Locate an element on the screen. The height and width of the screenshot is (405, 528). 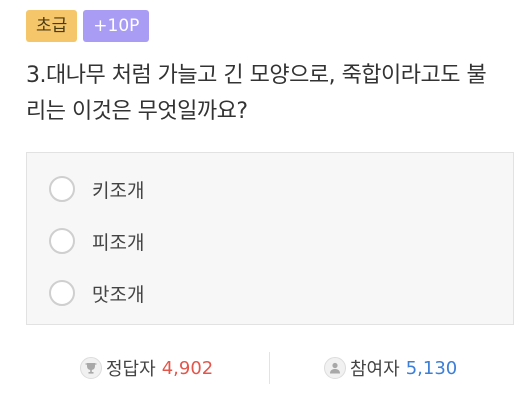
answer-option-label: 키조개 is located at coordinates (118, 190).